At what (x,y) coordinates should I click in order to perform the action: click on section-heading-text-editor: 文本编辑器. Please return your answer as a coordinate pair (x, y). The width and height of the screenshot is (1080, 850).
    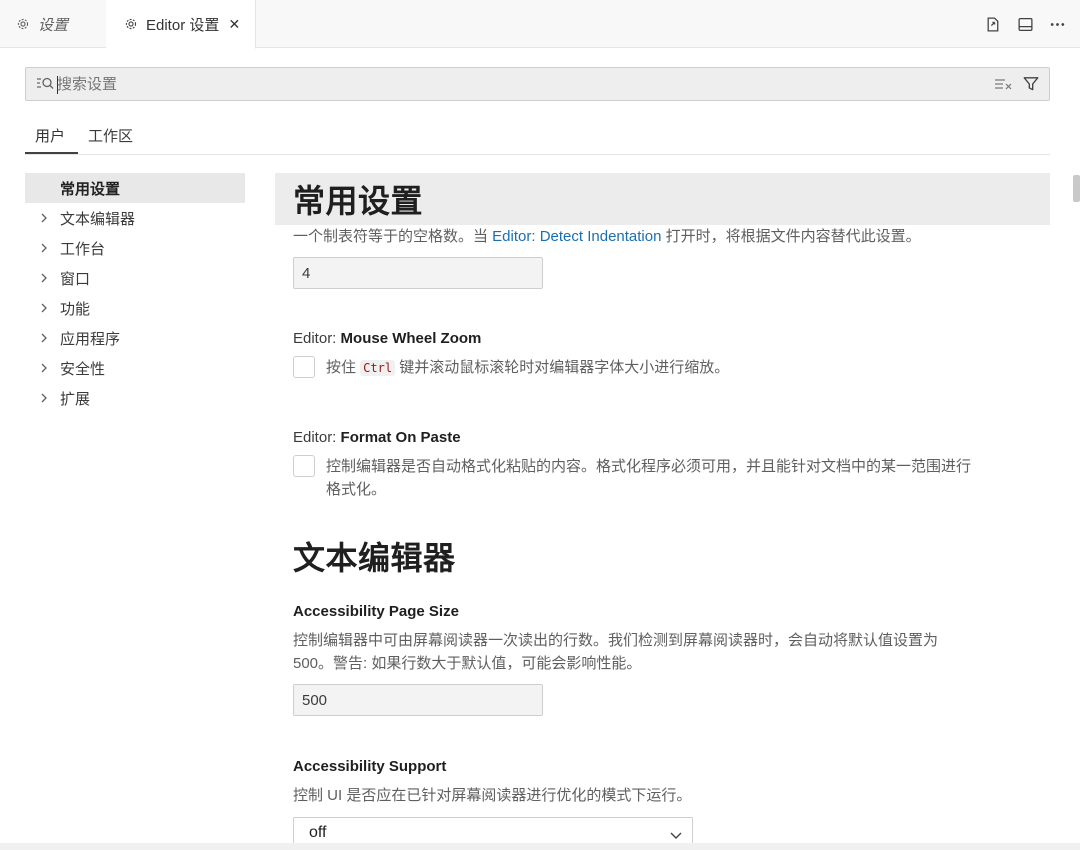
    Looking at the image, I should click on (374, 558).